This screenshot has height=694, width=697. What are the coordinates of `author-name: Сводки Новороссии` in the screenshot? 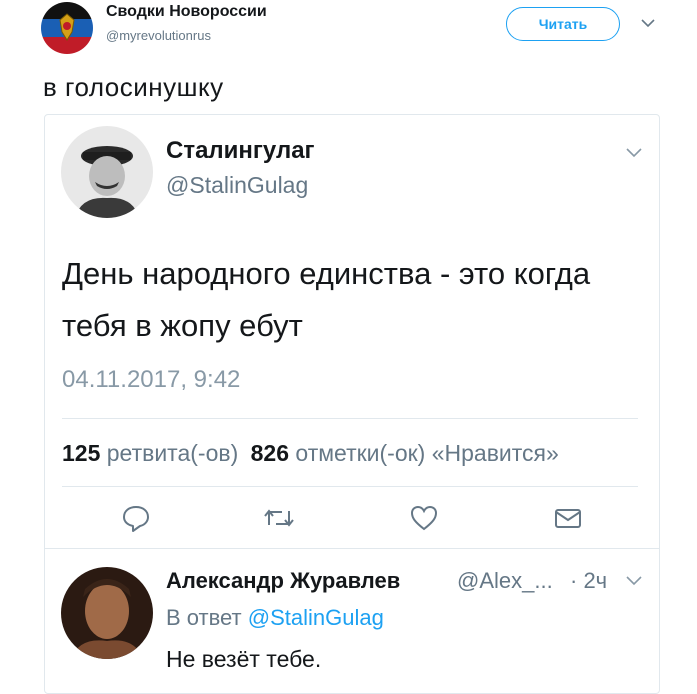 It's located at (186, 12).